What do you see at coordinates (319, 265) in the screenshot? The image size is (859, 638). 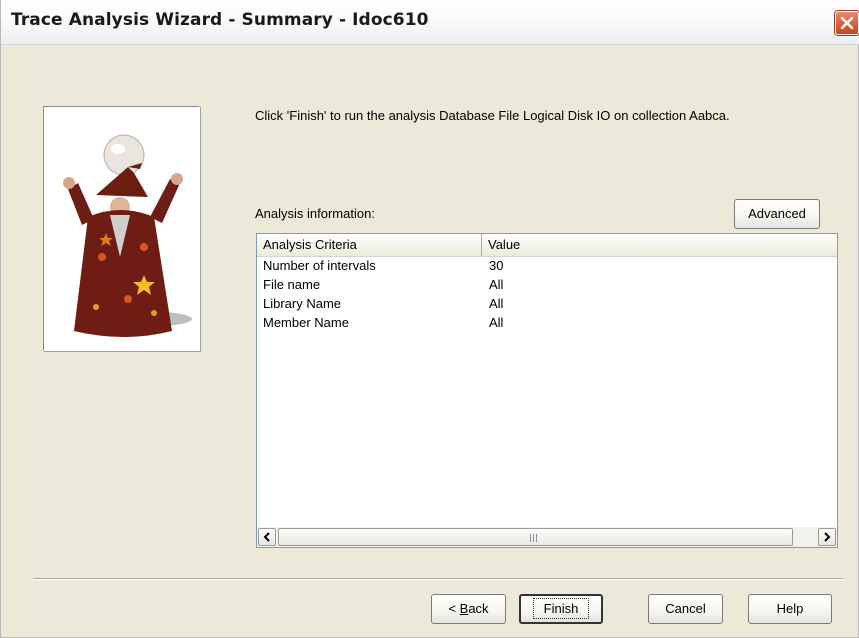 I see `criteria-cell: Number of intervals` at bounding box center [319, 265].